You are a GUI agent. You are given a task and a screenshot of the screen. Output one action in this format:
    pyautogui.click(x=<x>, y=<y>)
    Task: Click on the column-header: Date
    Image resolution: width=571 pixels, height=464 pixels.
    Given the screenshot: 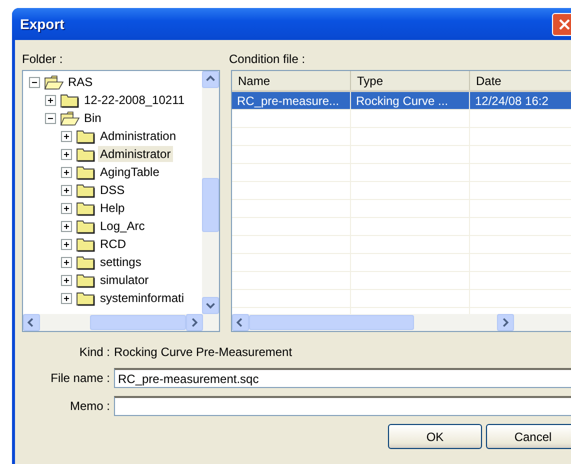 What is the action you would take?
    pyautogui.click(x=520, y=80)
    